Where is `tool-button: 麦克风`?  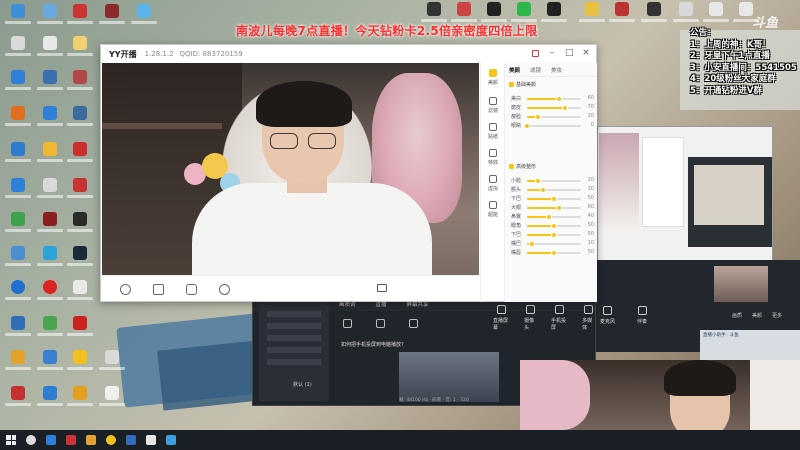
tool-button: 麦克风 is located at coordinates (607, 315).